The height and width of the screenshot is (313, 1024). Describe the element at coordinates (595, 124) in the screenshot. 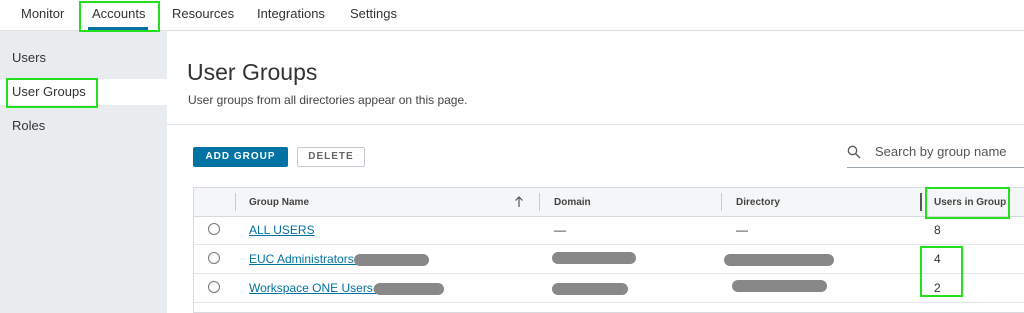

I see `divider` at that location.